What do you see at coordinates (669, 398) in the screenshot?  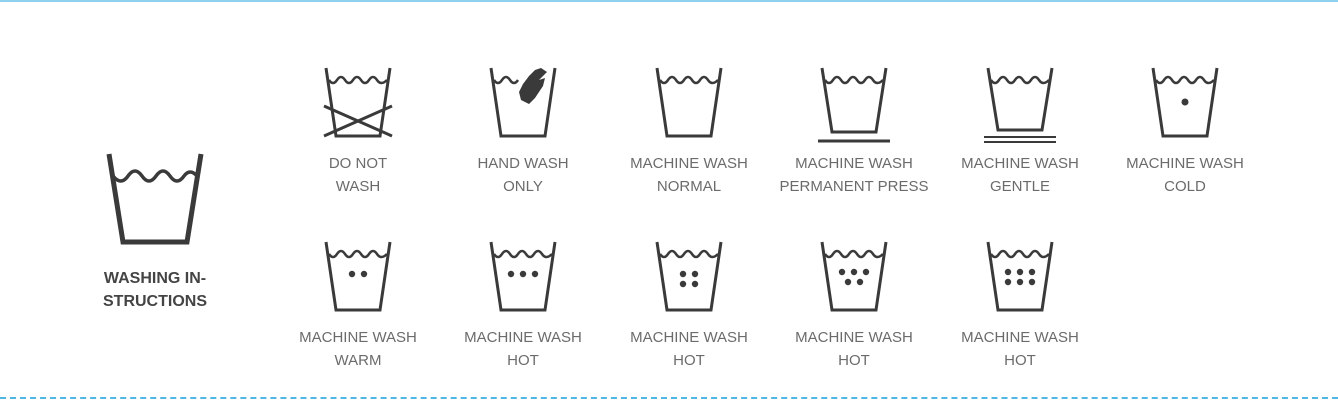 I see `bottom-dashed-divider` at bounding box center [669, 398].